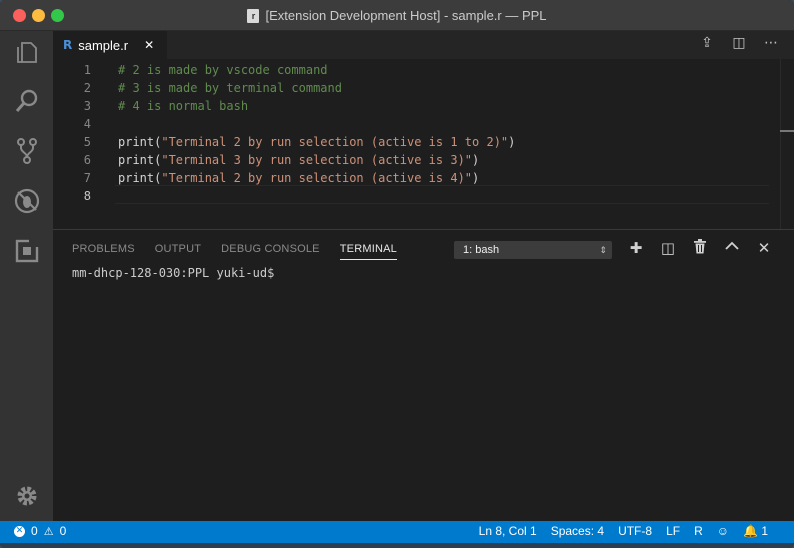  Describe the element at coordinates (26, 150) in the screenshot. I see `source-control-icon` at that location.